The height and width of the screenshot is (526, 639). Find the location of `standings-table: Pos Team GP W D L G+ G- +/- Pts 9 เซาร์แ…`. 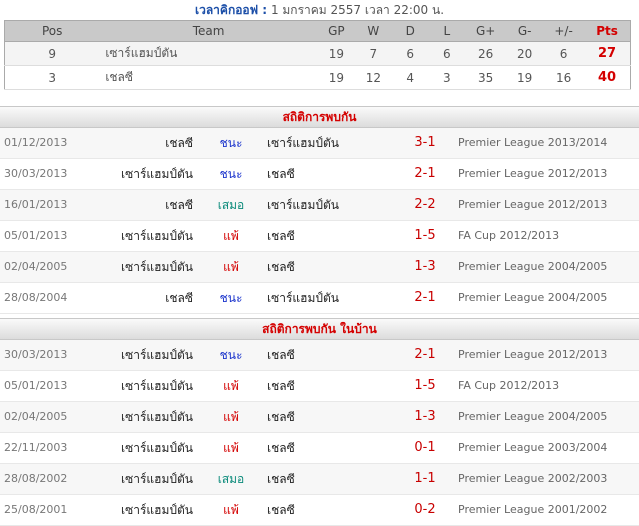

standings-table: Pos Team GP W D L G+ G- +/- Pts 9 เซาร์แ… is located at coordinates (318, 55).